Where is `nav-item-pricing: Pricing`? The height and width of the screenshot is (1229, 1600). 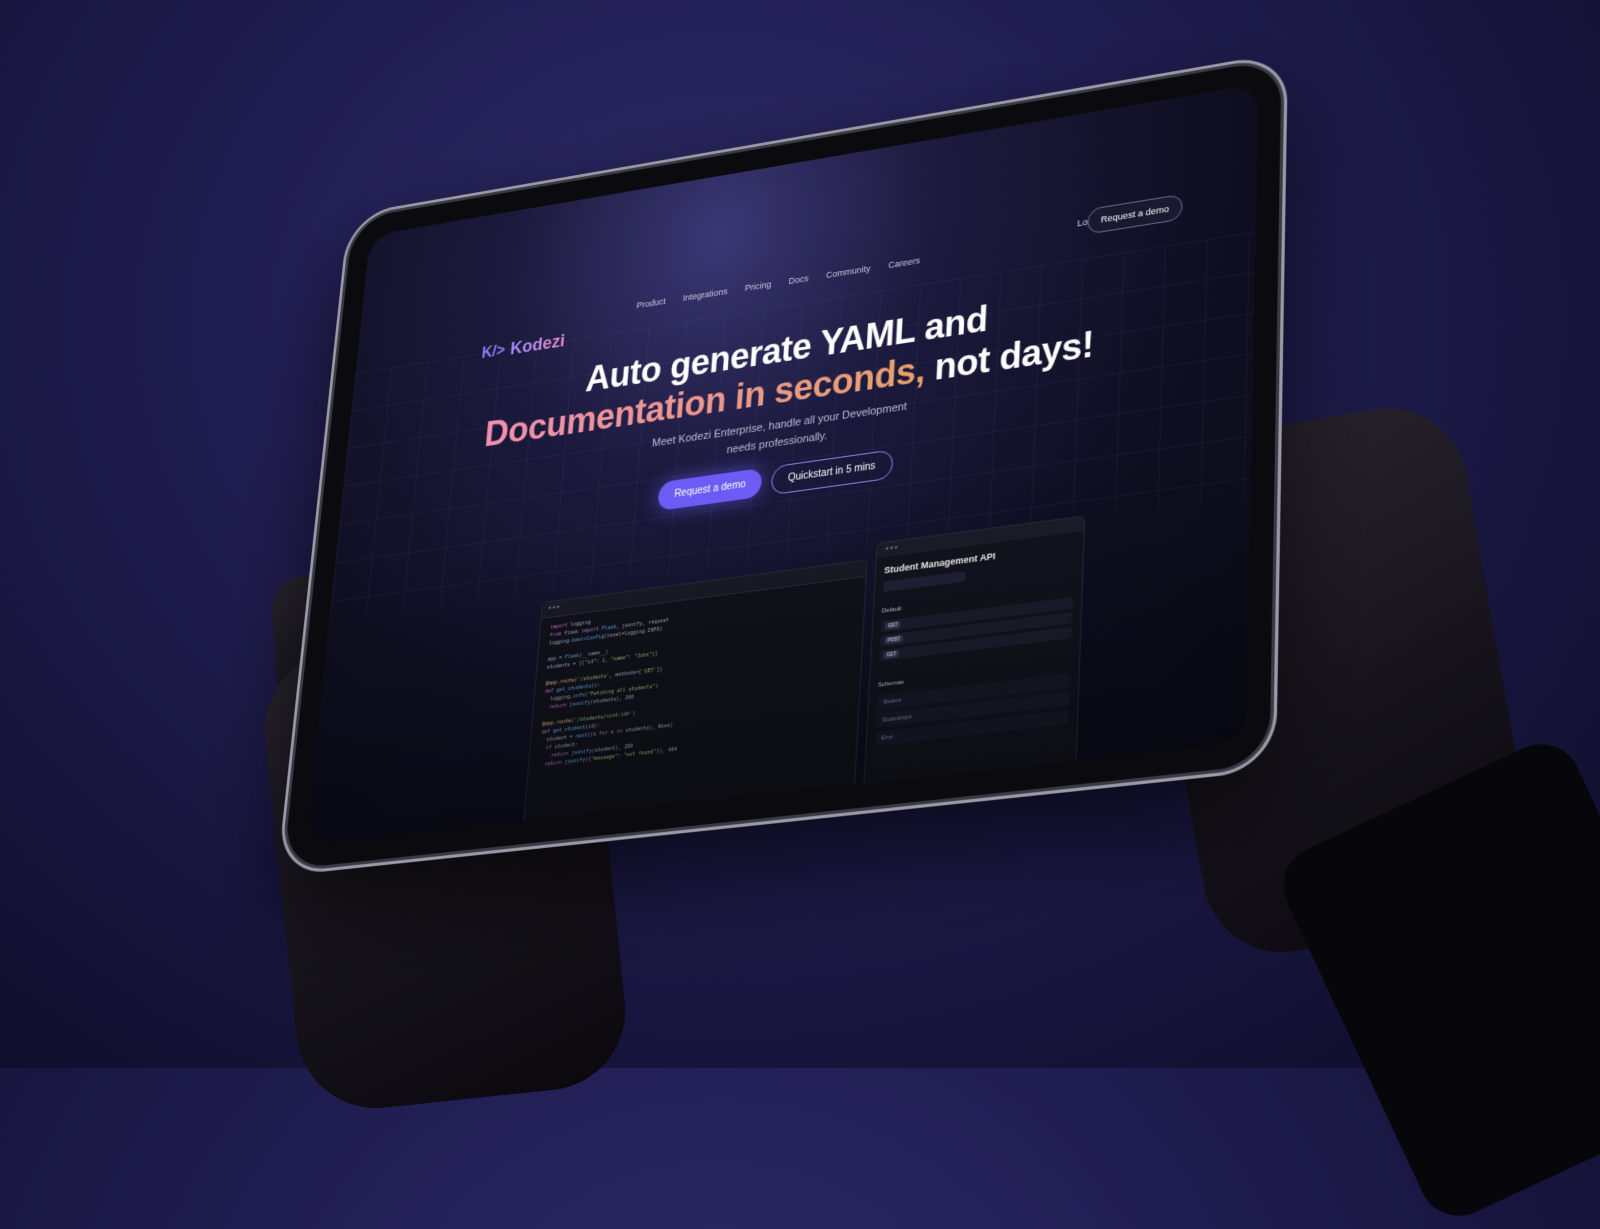 nav-item-pricing: Pricing is located at coordinates (758, 286).